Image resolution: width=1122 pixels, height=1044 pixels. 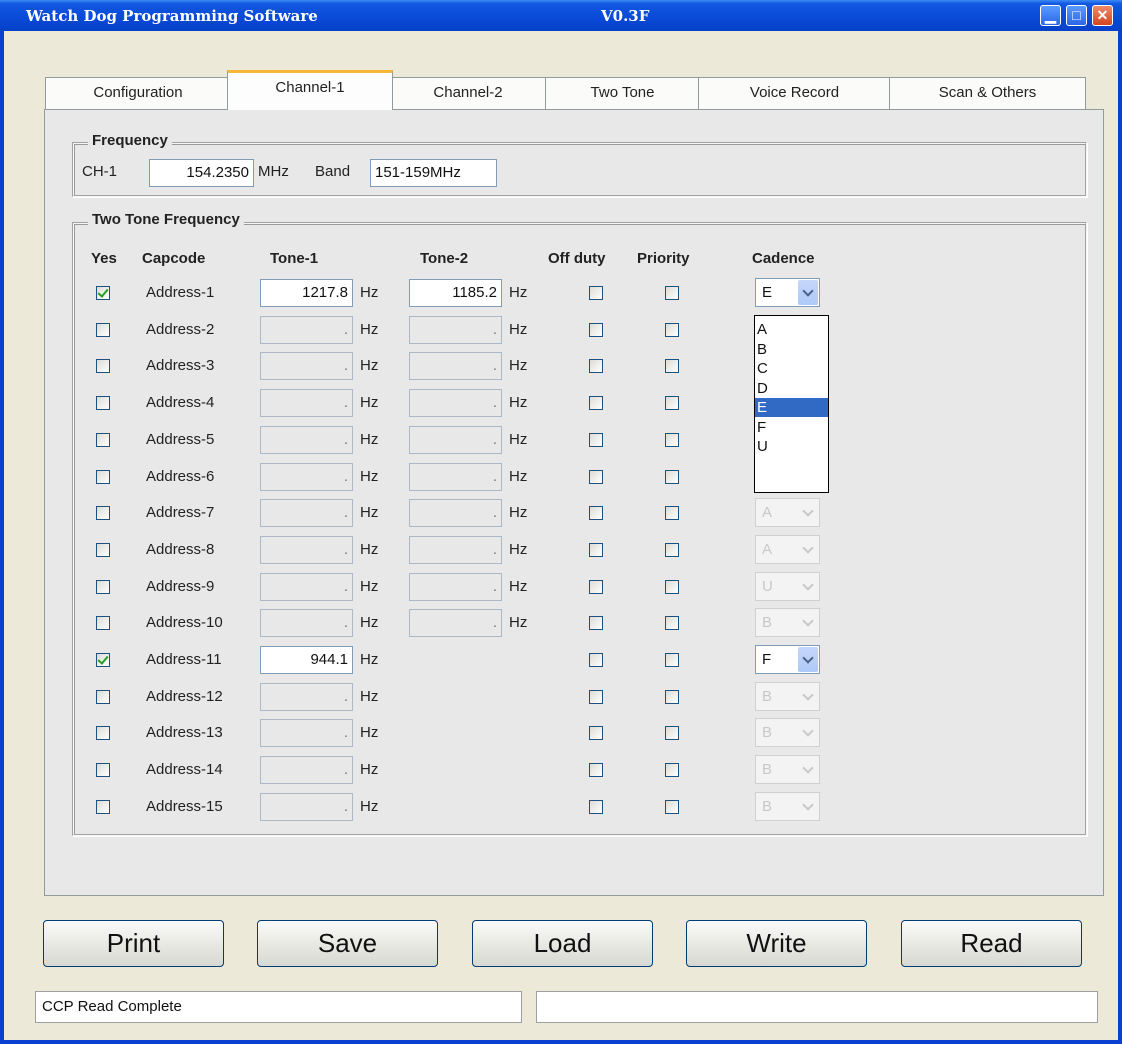 I want to click on tab-voice-record: Voice Record, so click(x=794, y=93).